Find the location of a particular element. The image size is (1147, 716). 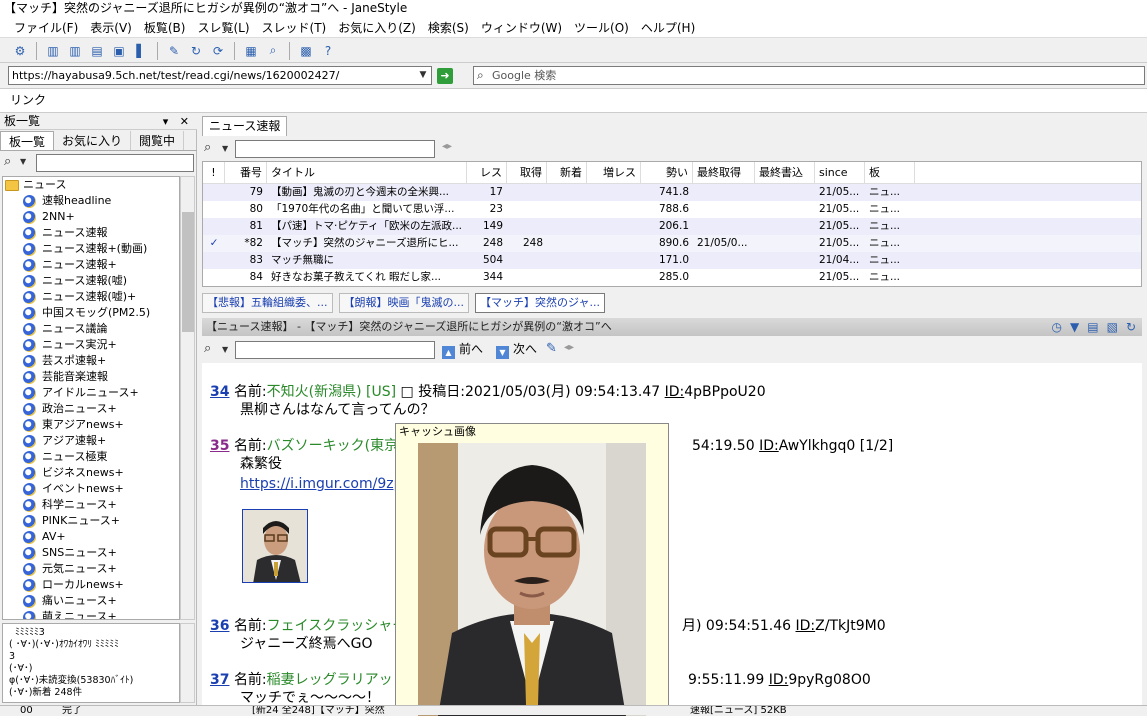

menu-file: ファイル(F) is located at coordinates (46, 27).